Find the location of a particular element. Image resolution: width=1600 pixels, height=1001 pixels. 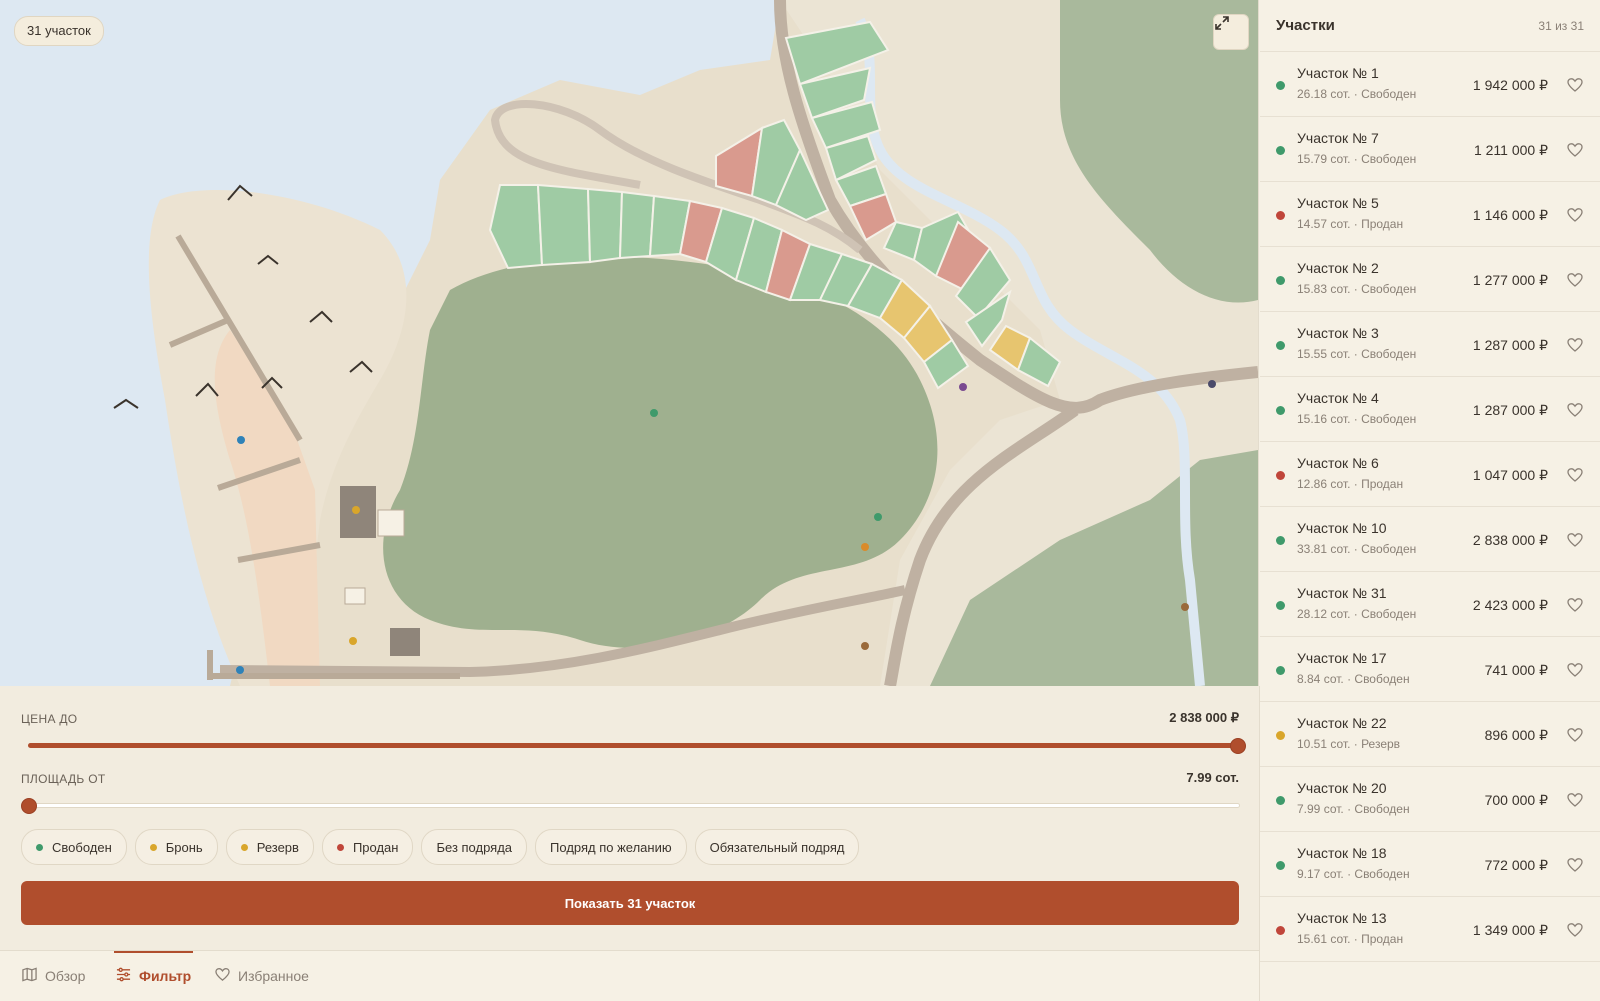

plot-meta: 10.51 сот. · Резерв is located at coordinates (1349, 744).